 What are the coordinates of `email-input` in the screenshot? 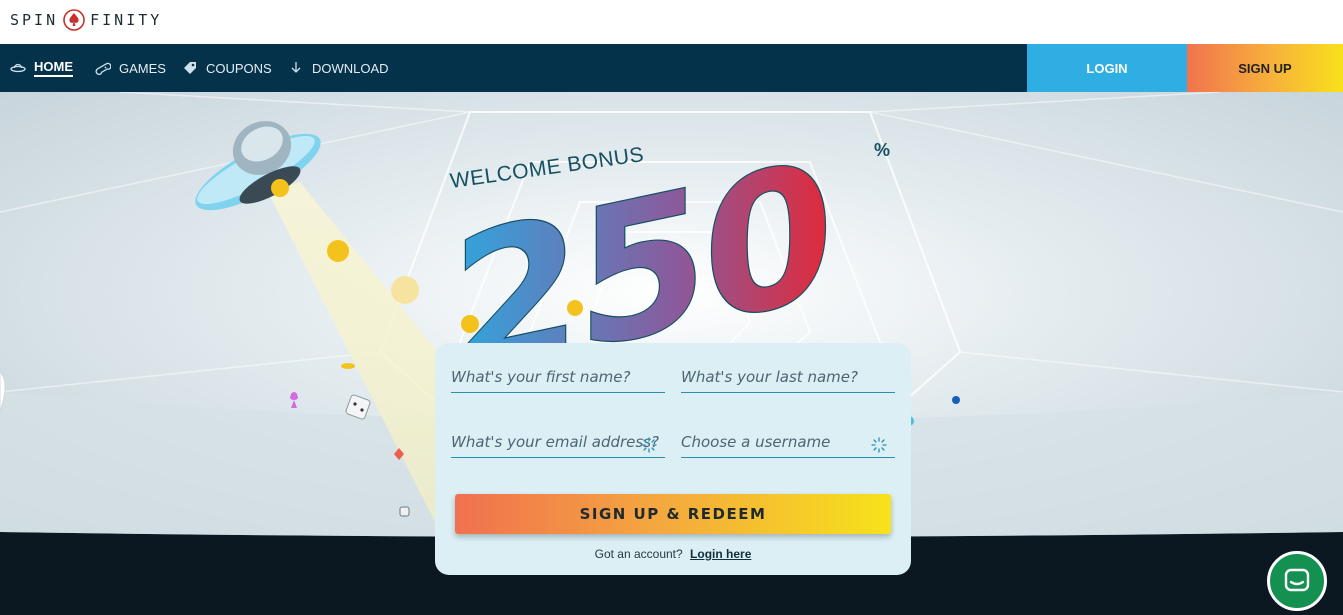 It's located at (558, 442).